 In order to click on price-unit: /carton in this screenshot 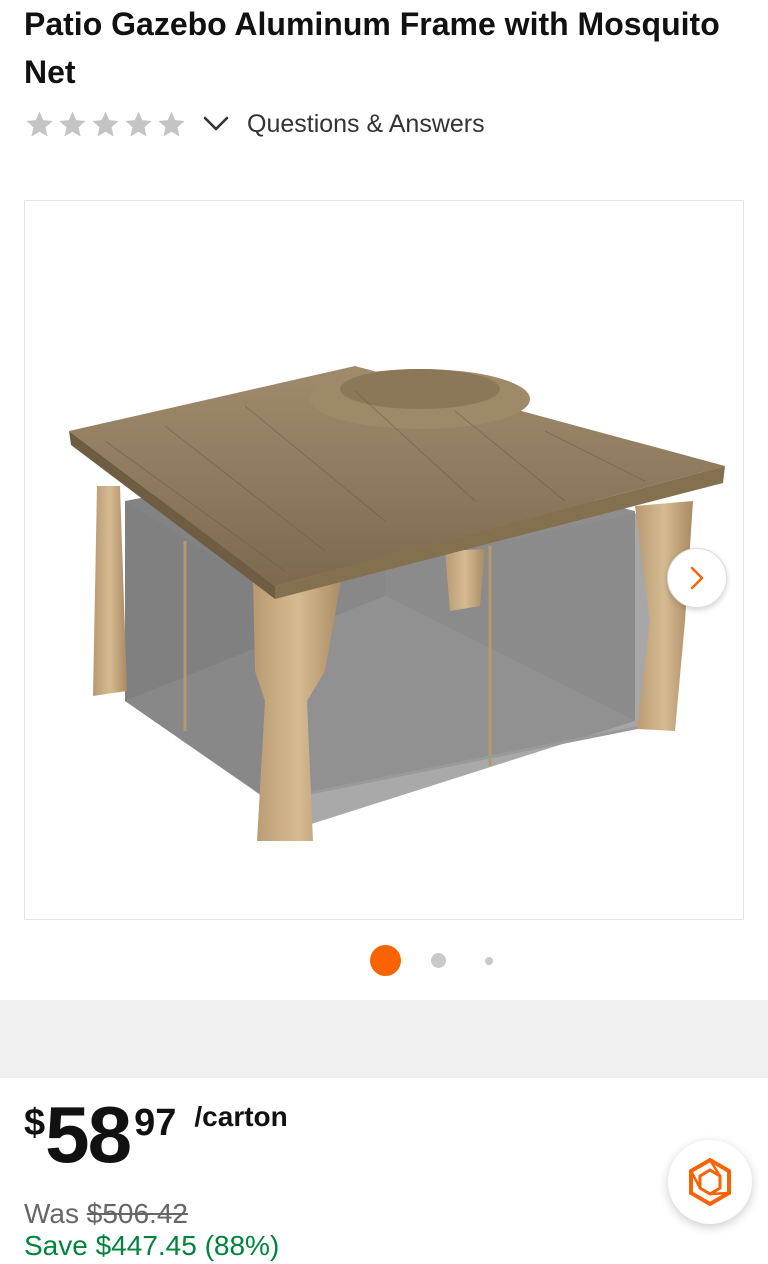, I will do `click(241, 1116)`.